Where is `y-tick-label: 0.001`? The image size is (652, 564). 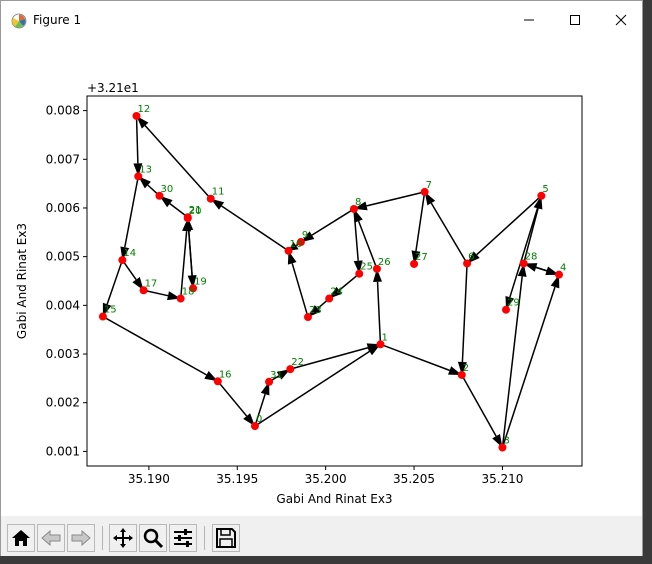
y-tick-label: 0.001 is located at coordinates (63, 451).